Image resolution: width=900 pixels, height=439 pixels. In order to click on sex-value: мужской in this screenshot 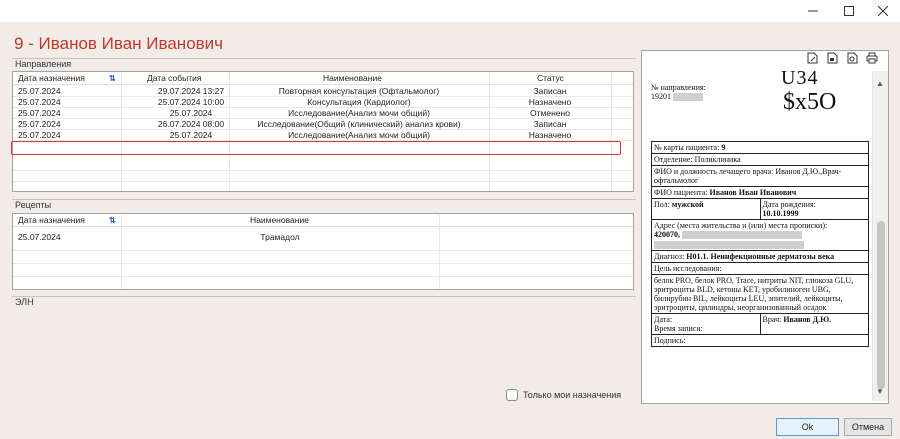, I will do `click(687, 204)`.